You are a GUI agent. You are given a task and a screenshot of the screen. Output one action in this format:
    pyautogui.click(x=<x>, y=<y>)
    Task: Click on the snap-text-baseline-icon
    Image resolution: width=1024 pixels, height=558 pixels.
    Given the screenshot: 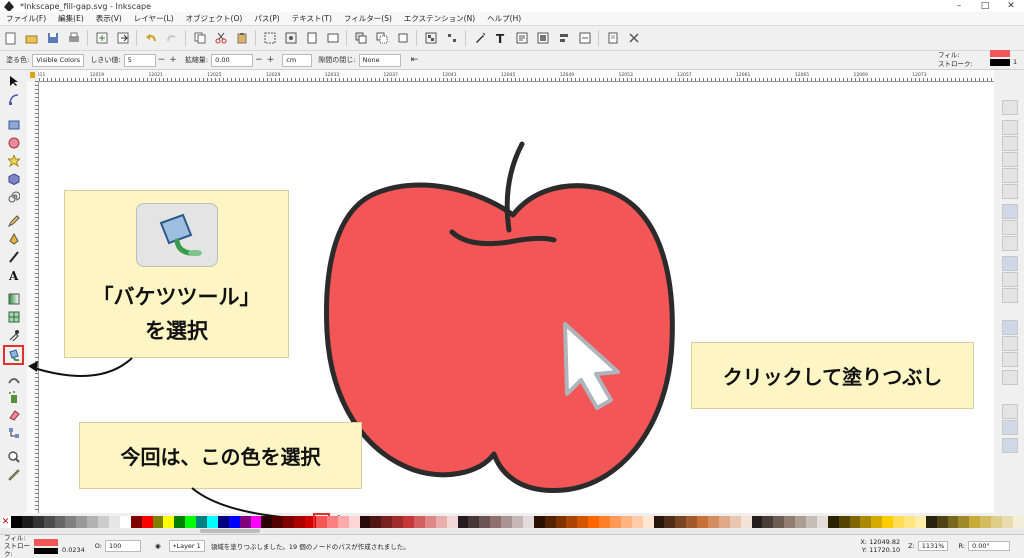 What is the action you would take?
    pyautogui.click(x=1010, y=359)
    